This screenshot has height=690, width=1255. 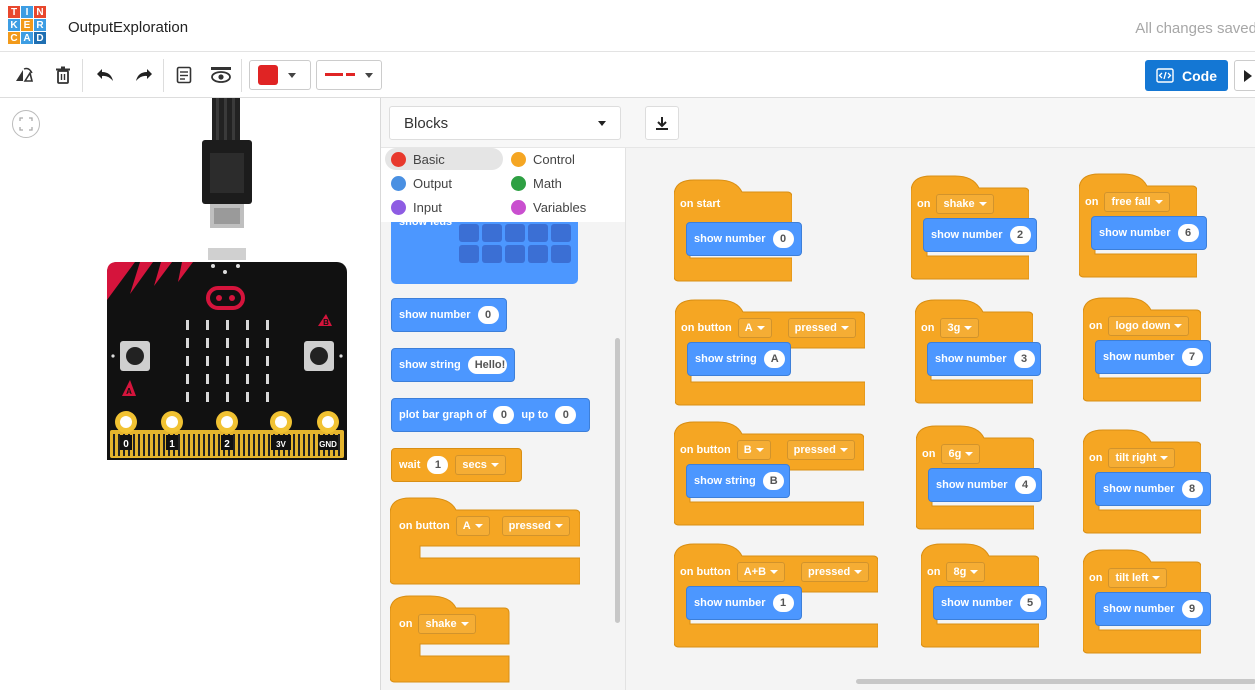 I want to click on value-input: 1, so click(x=783, y=603).